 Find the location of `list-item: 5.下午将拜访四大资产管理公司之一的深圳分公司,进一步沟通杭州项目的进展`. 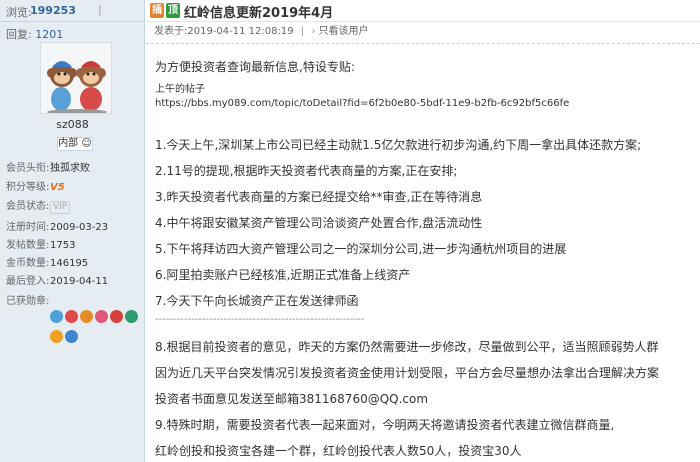

list-item: 5.下午将拜访四大资产管理公司之一的深圳分公司,进一步沟通杭州项目的进展 is located at coordinates (361, 249).